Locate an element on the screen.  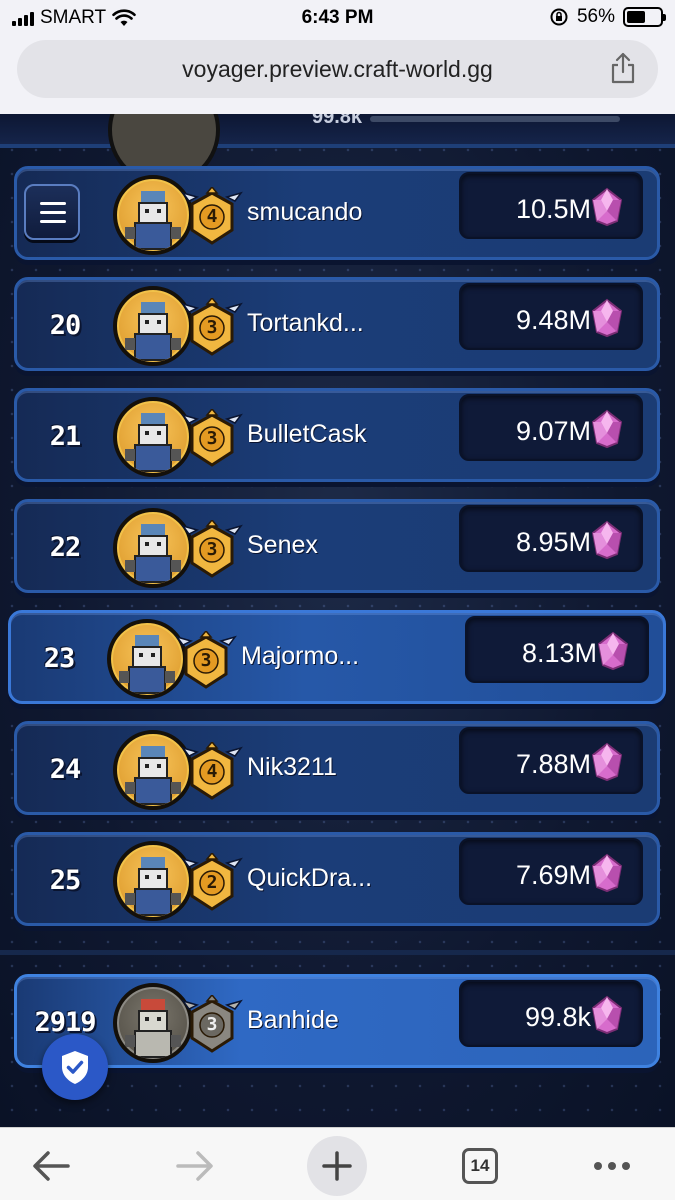
score-value: 8.13M is located at coordinates (559, 653).